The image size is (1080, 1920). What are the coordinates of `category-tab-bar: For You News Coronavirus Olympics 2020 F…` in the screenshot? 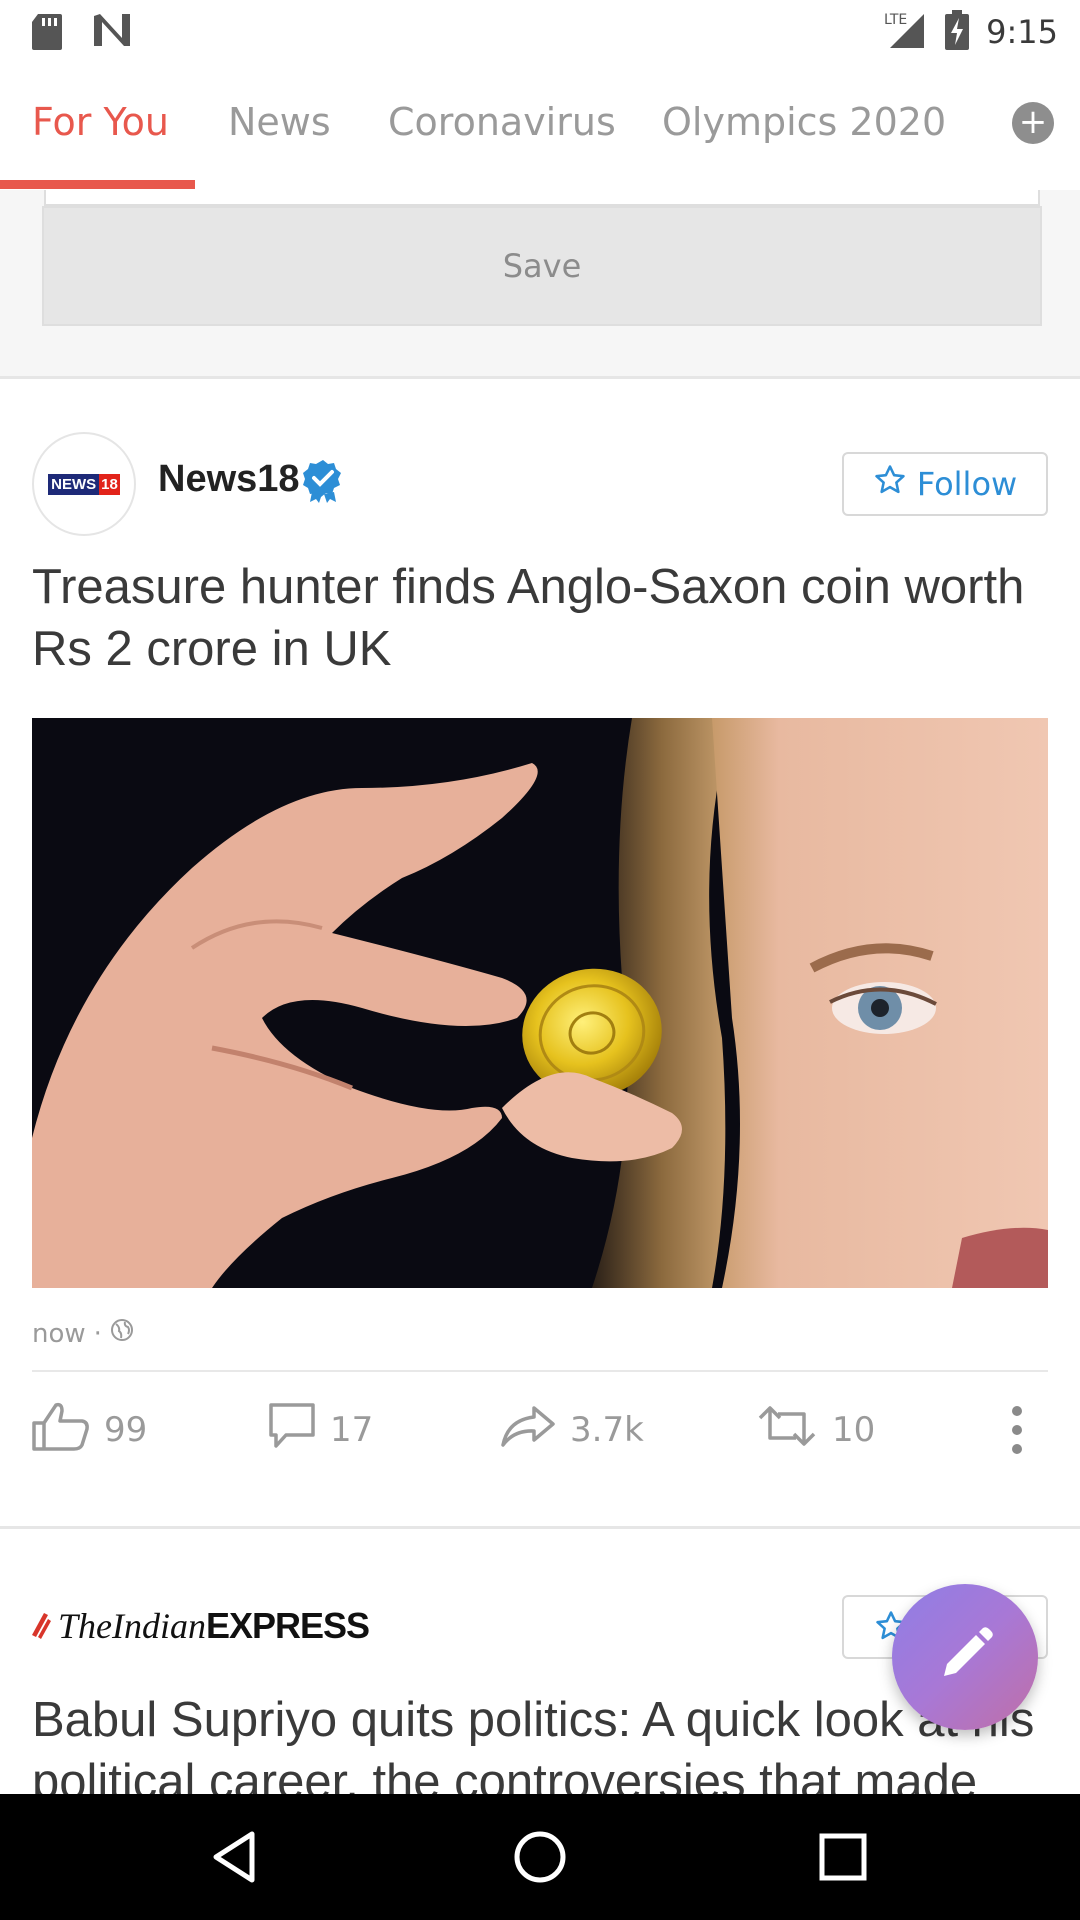 It's located at (540, 128).